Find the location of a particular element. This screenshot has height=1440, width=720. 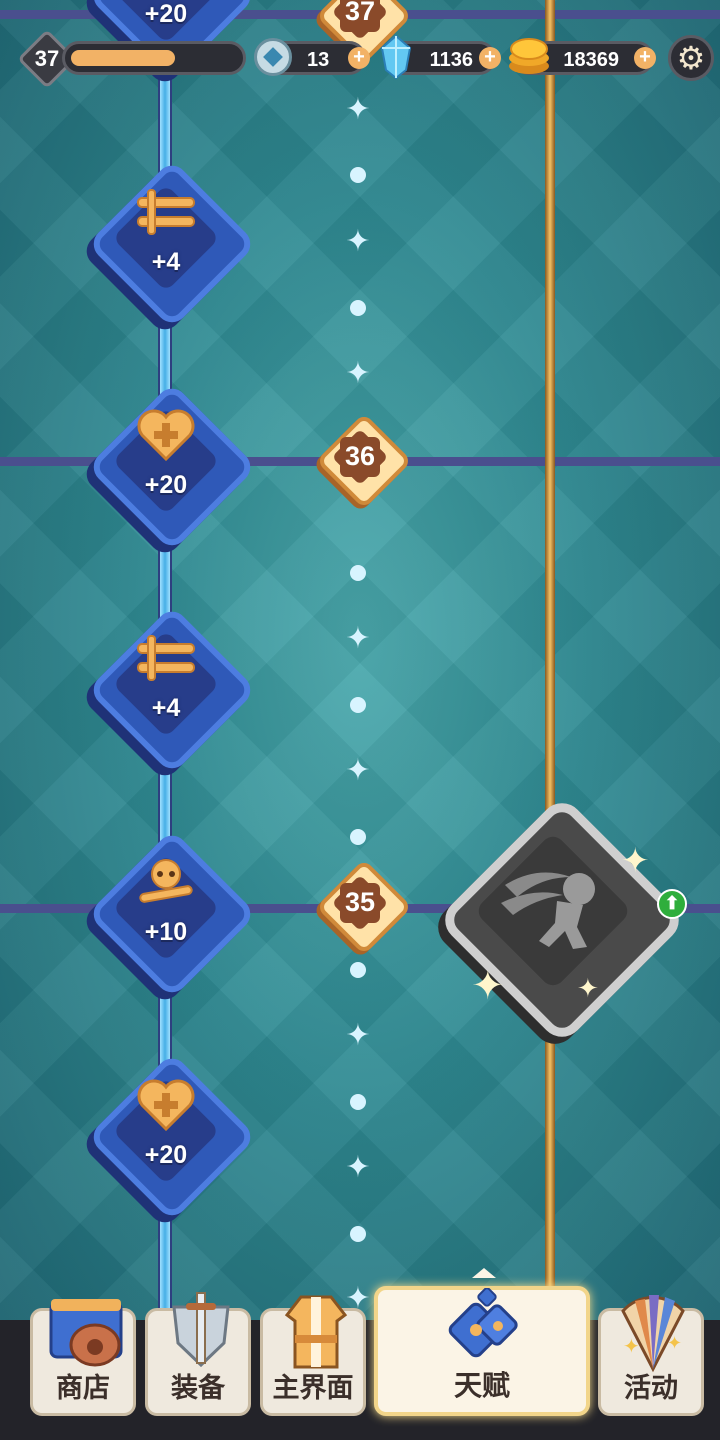

gem-count: 1136 is located at coordinates (451, 60).